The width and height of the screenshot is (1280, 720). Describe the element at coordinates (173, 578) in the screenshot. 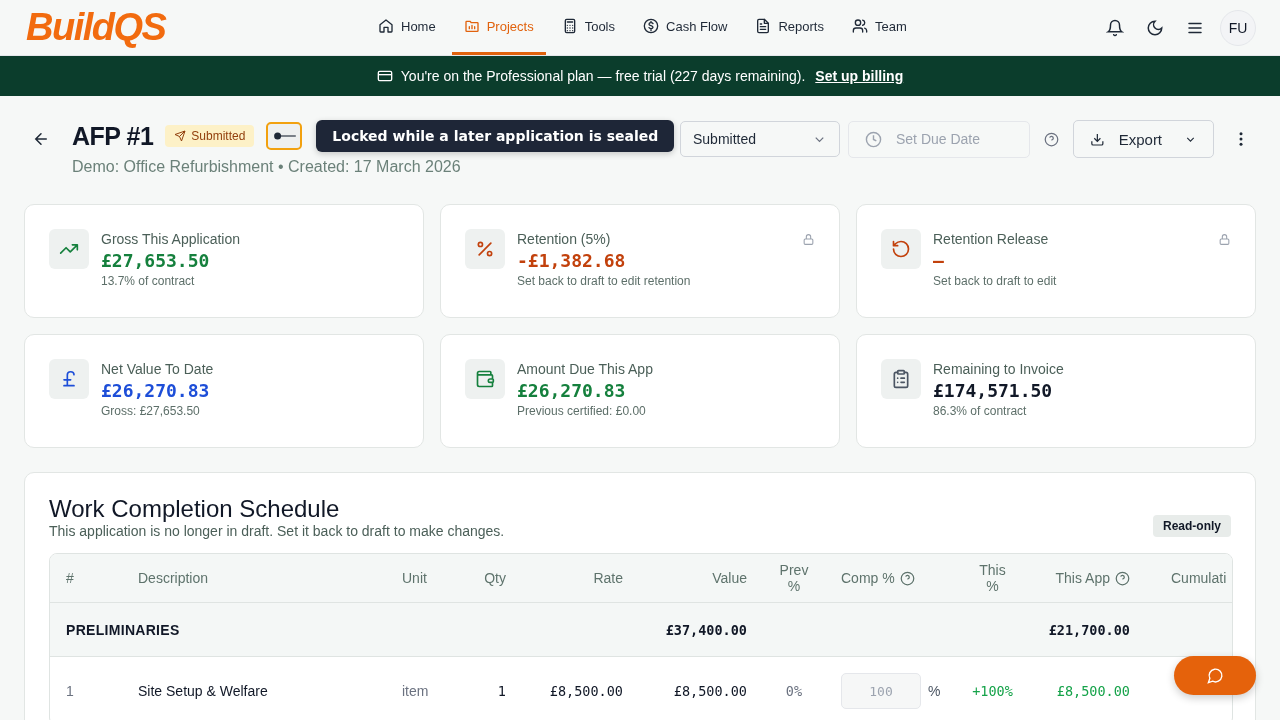

I see `column-header: Description` at that location.